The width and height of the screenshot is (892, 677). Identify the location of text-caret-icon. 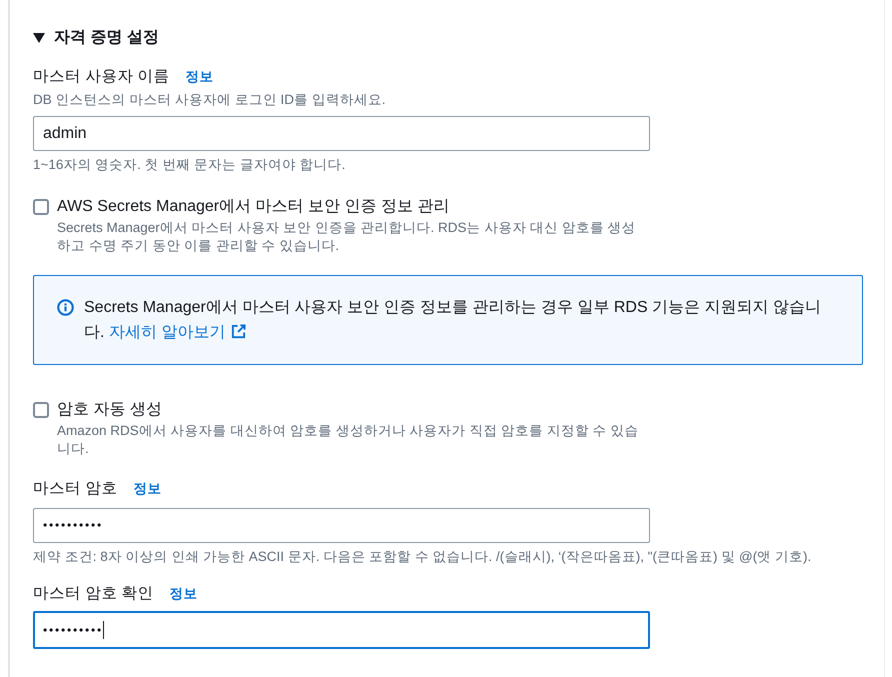
(103, 630).